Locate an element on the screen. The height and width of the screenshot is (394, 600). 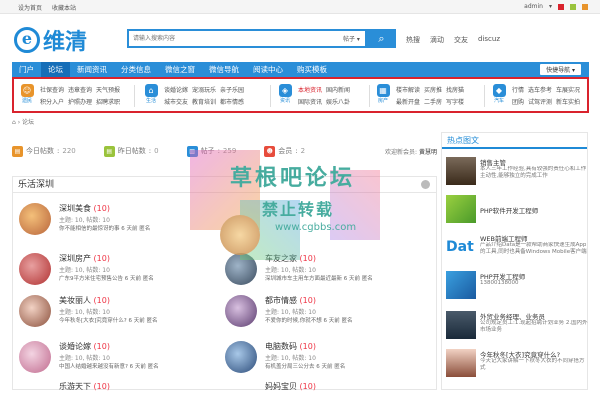
nav-item-wechat-window: 微信之窗 is located at coordinates (180, 69).